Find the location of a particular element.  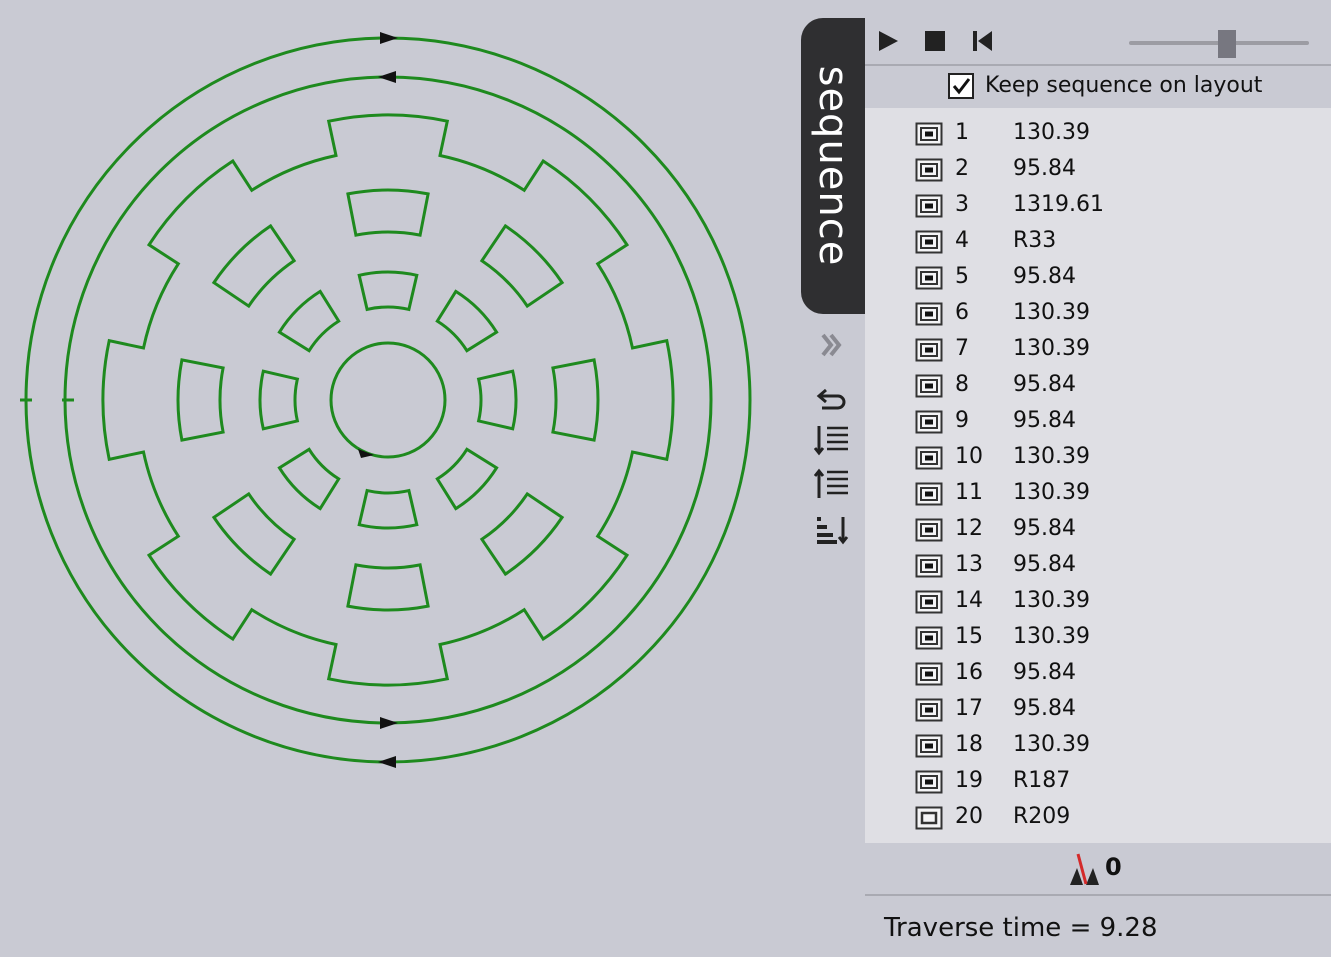

item-index: 3 is located at coordinates (962, 204).